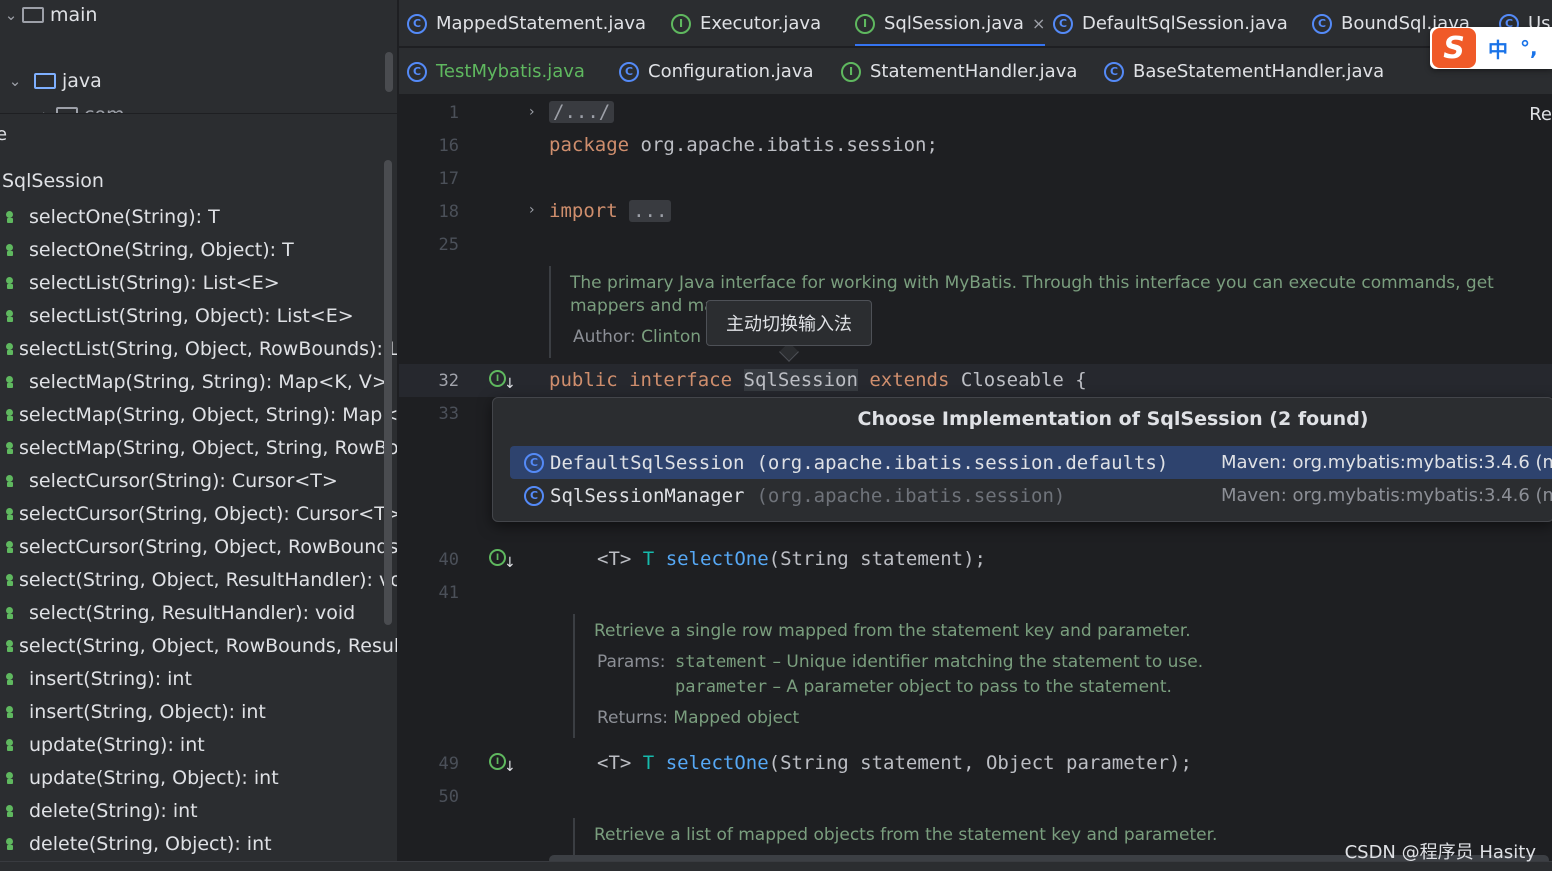 This screenshot has height=871, width=1552. What do you see at coordinates (1454, 48) in the screenshot?
I see `sogou-logo-icon: S` at bounding box center [1454, 48].